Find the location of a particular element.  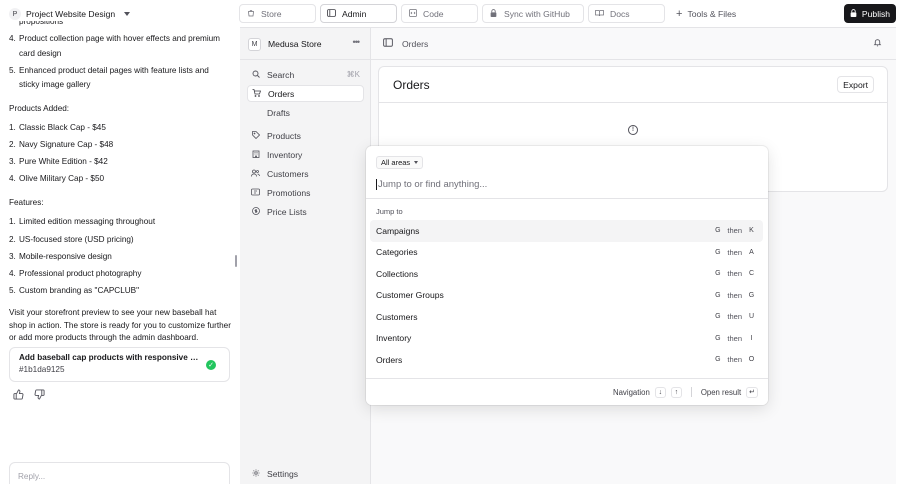

sidebar-item-customers: Customers is located at coordinates (305, 173).